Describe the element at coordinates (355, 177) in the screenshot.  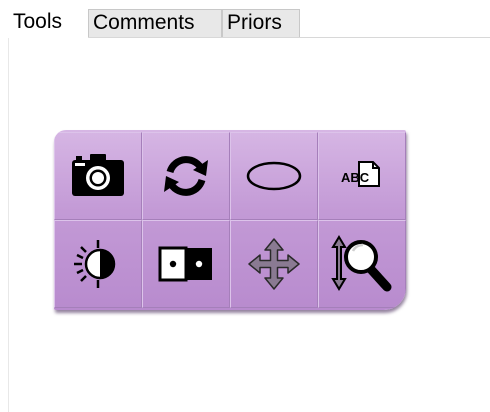
I see `text-annotation-label: ABC` at that location.